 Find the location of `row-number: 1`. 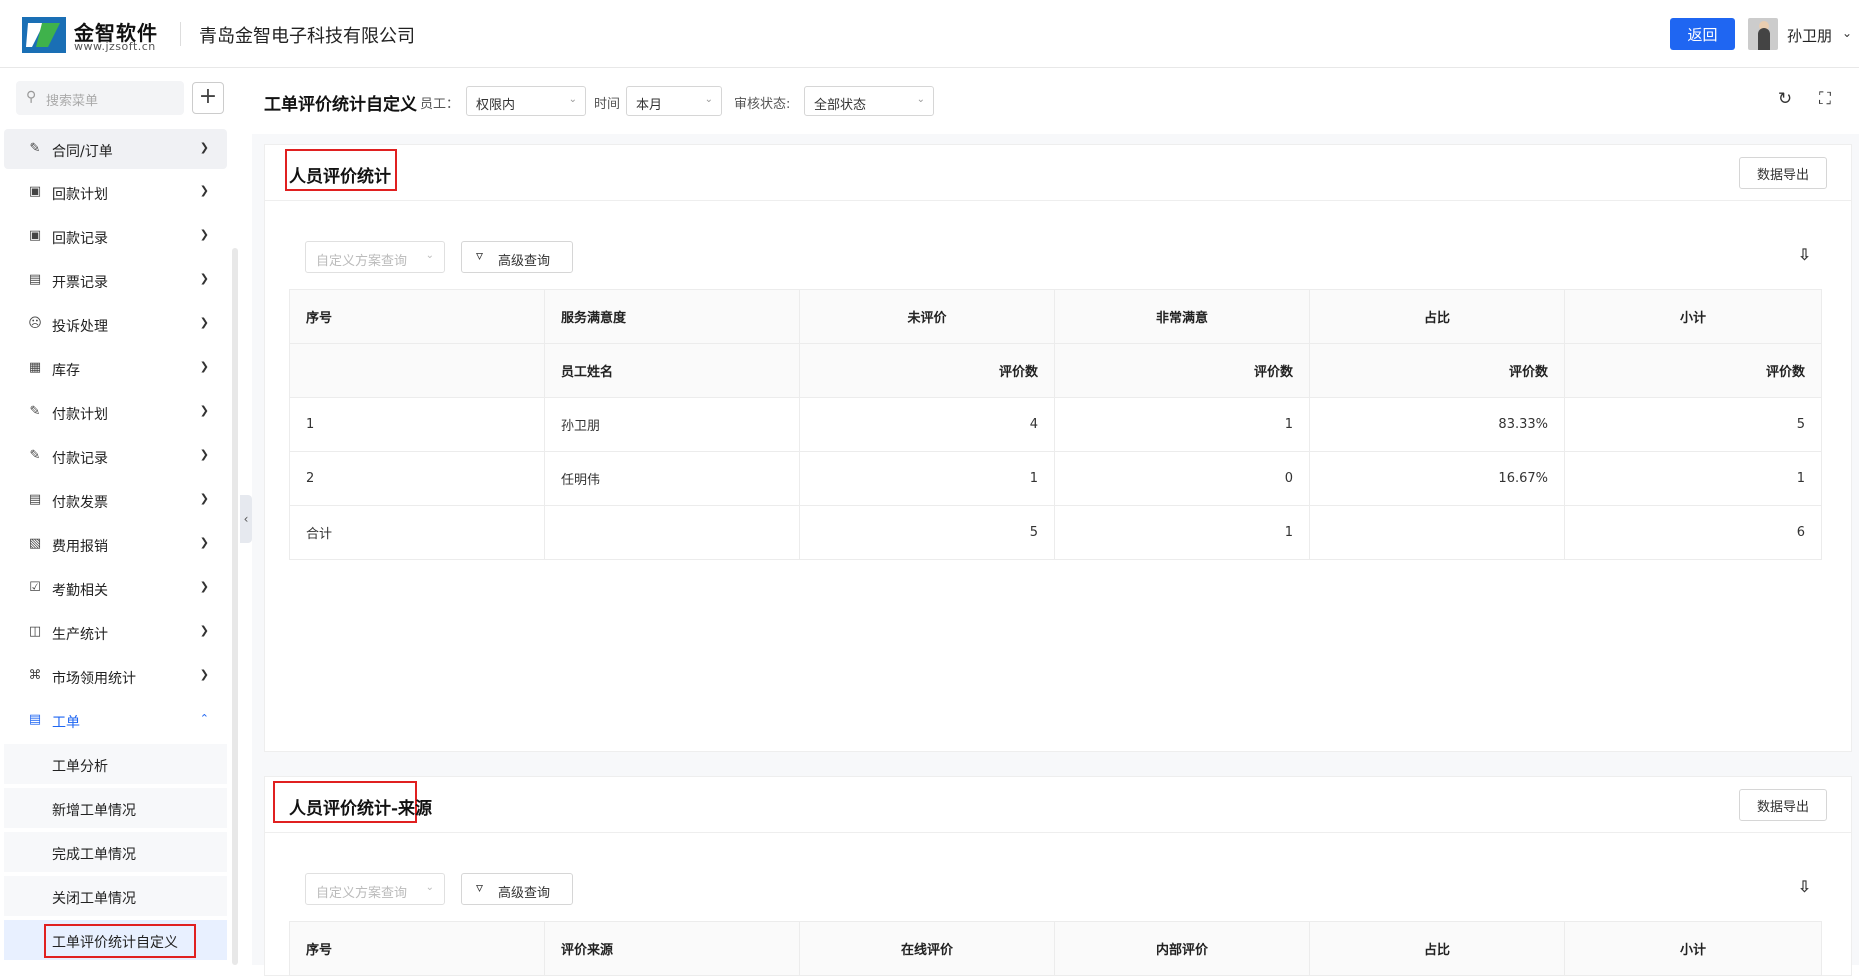

row-number: 1 is located at coordinates (417, 424).